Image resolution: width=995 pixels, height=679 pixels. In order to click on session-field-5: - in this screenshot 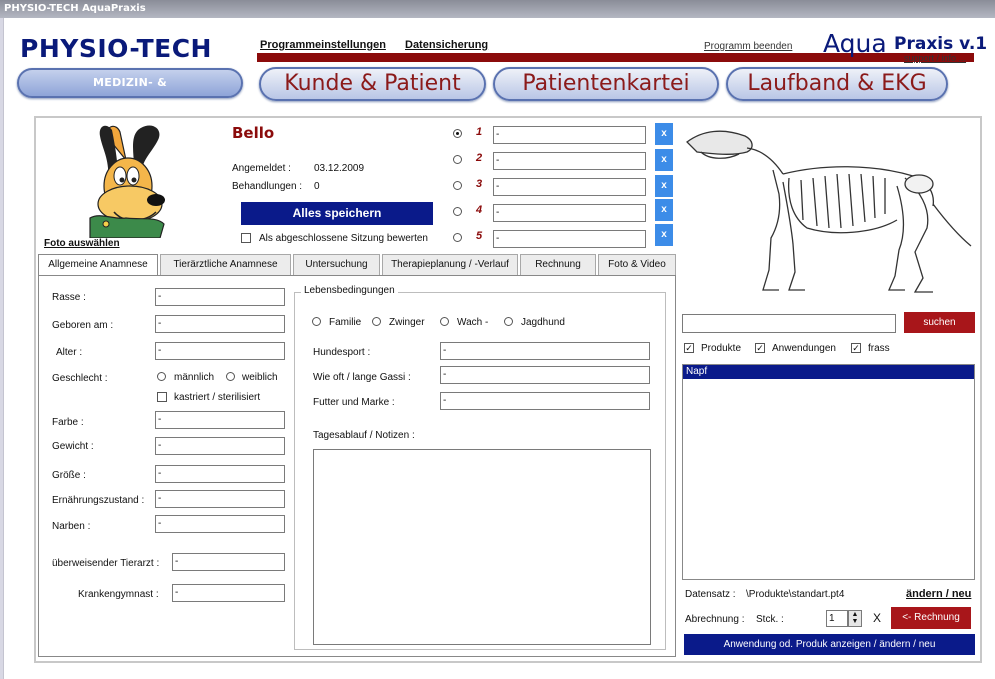, I will do `click(569, 239)`.